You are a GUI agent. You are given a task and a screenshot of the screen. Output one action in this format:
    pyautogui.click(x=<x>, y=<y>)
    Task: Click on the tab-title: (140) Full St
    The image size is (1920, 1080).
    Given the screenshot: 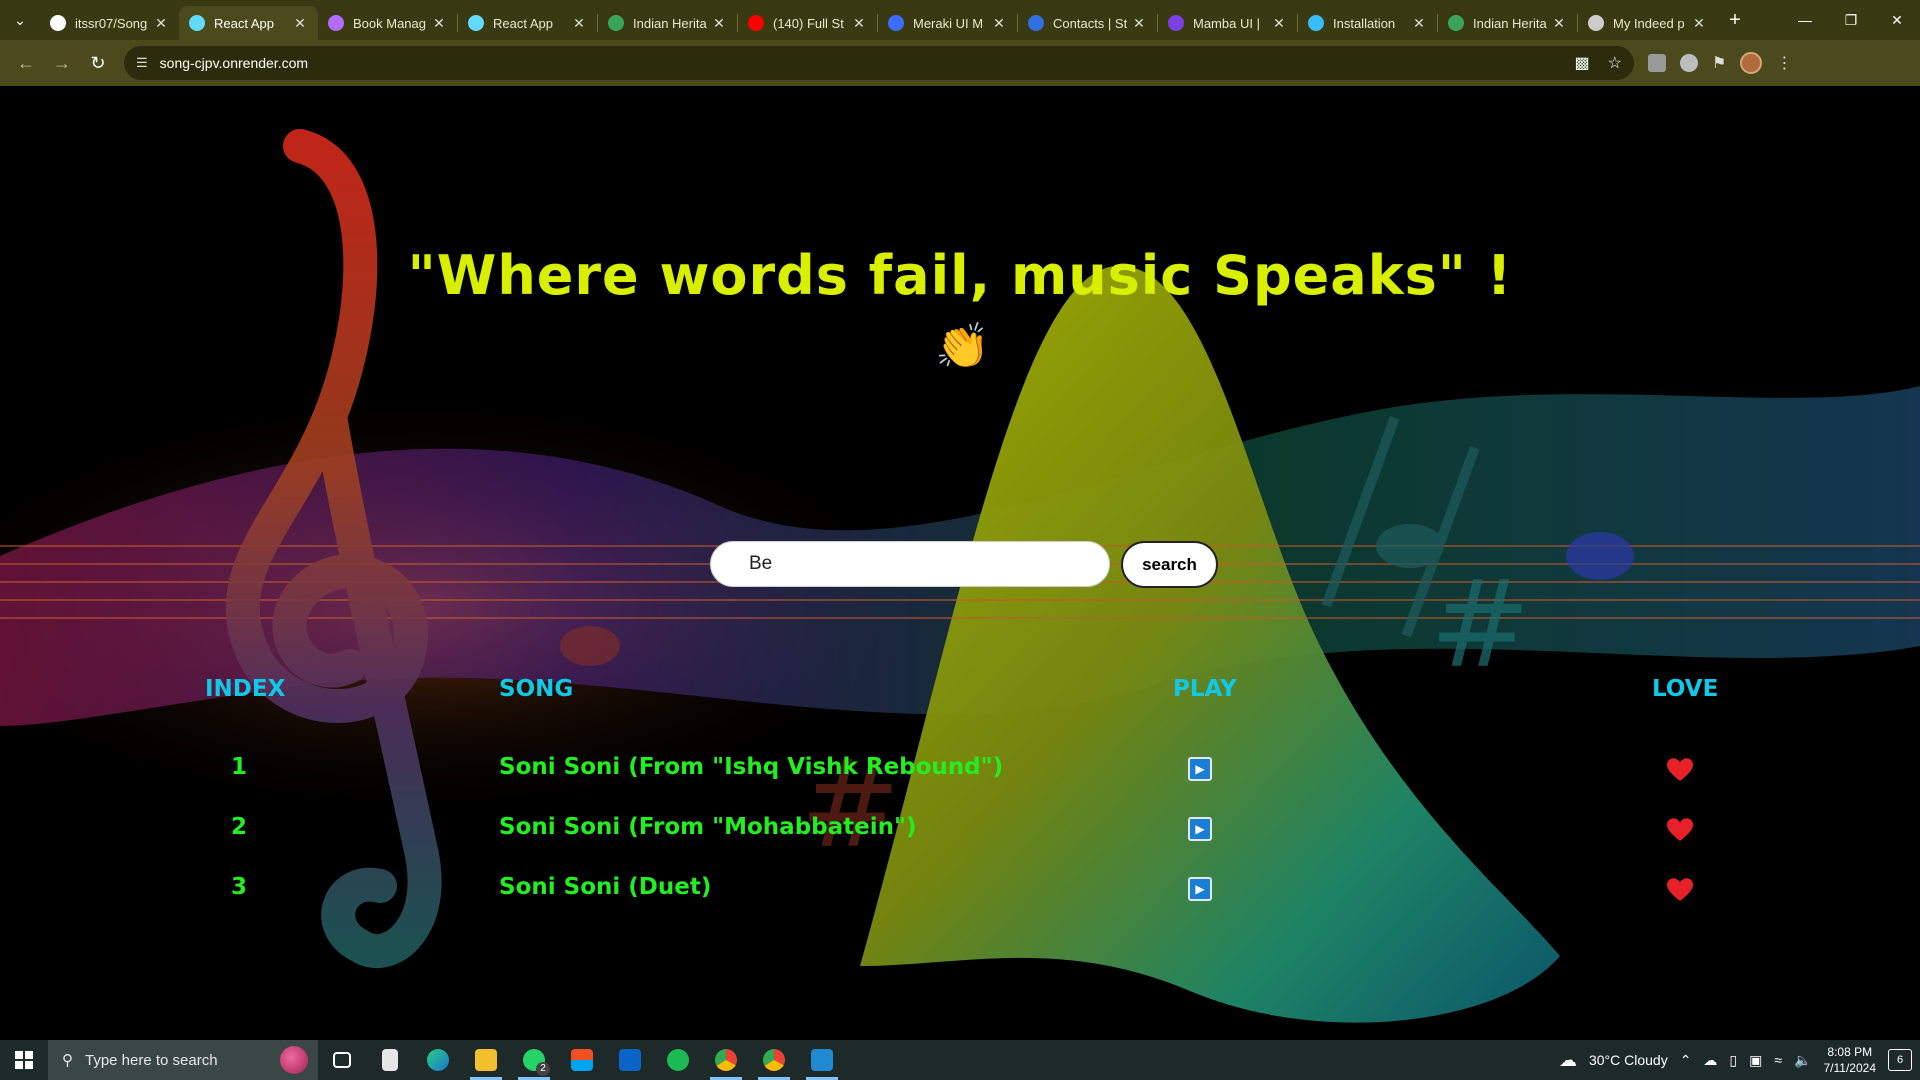 What is the action you would take?
    pyautogui.click(x=808, y=23)
    